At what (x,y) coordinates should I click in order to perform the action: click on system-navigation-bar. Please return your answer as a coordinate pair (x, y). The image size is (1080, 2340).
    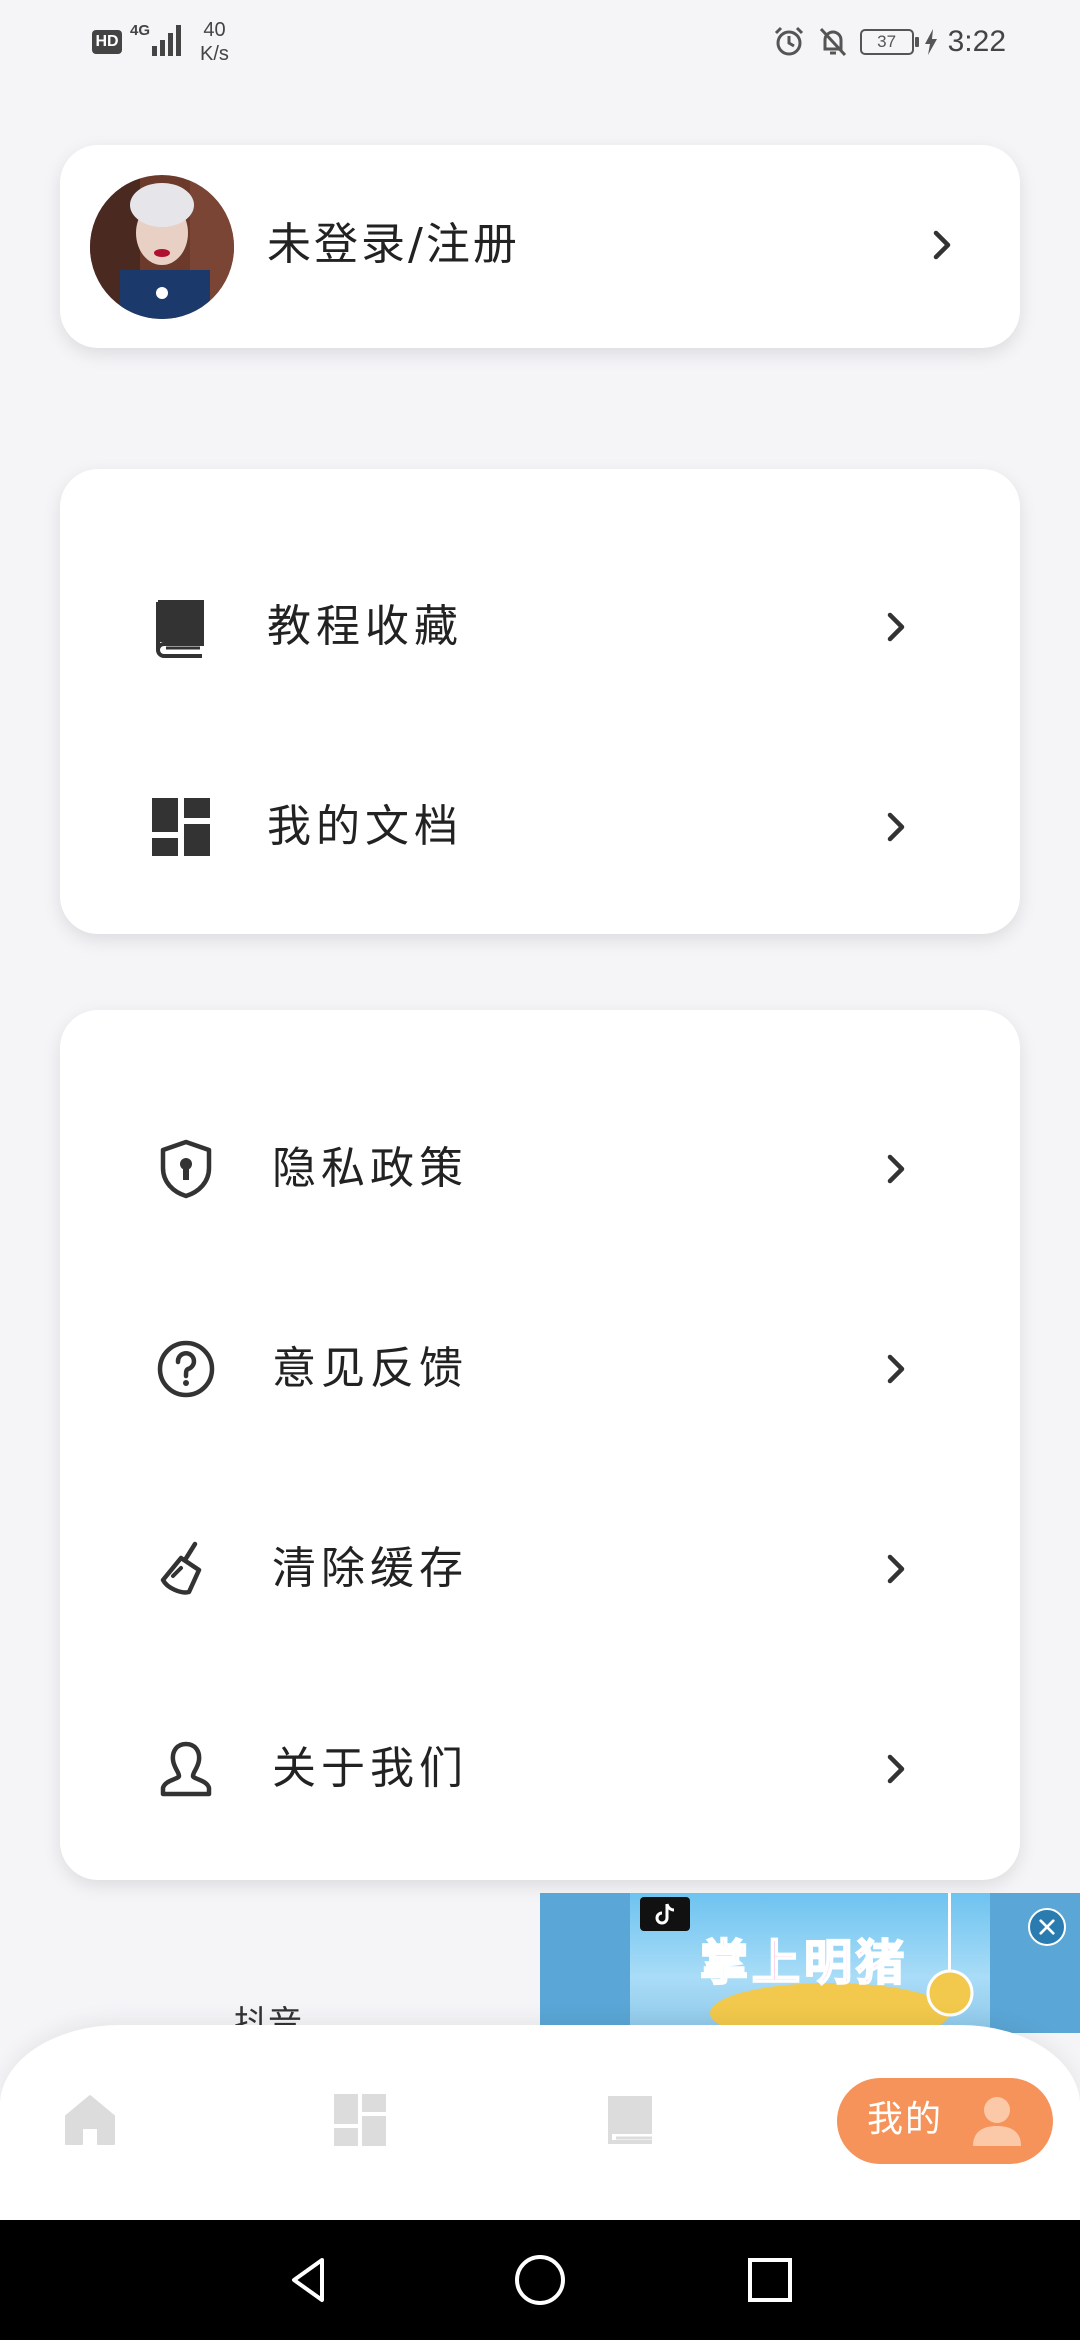
    Looking at the image, I should click on (540, 2280).